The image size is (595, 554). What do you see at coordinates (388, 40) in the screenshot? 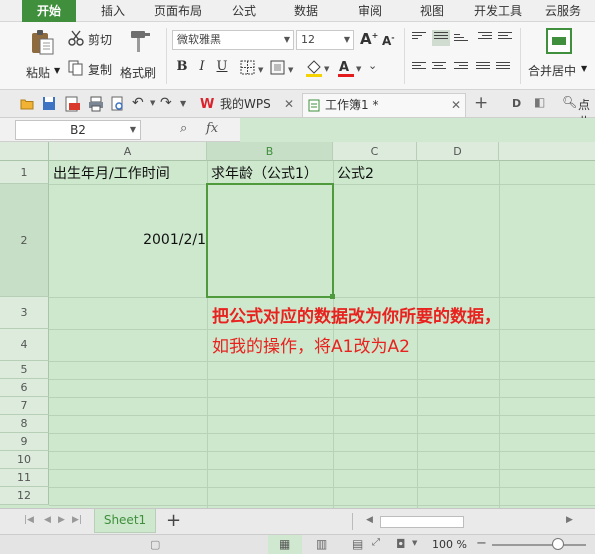
I see `decrease-font-icon: A-` at bounding box center [388, 40].